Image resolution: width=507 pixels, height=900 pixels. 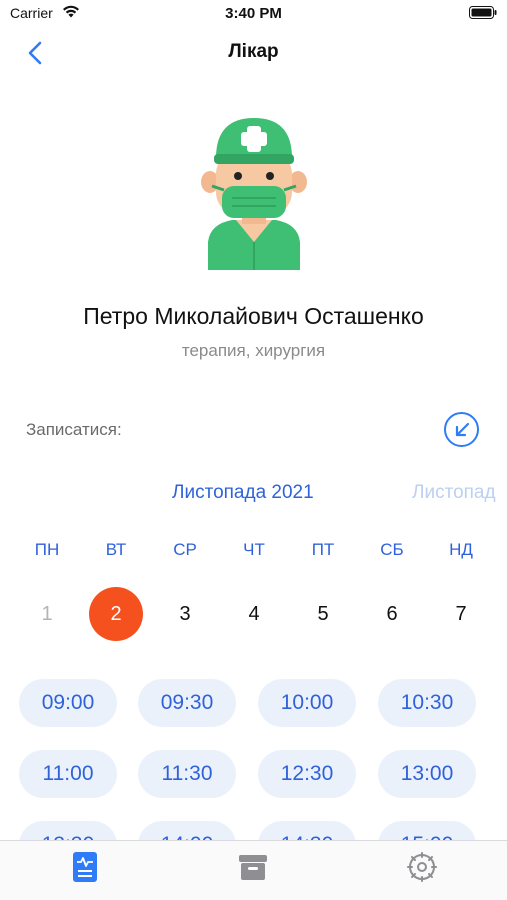 What do you see at coordinates (323, 549) in the screenshot?
I see `weekday-fri: ПТ` at bounding box center [323, 549].